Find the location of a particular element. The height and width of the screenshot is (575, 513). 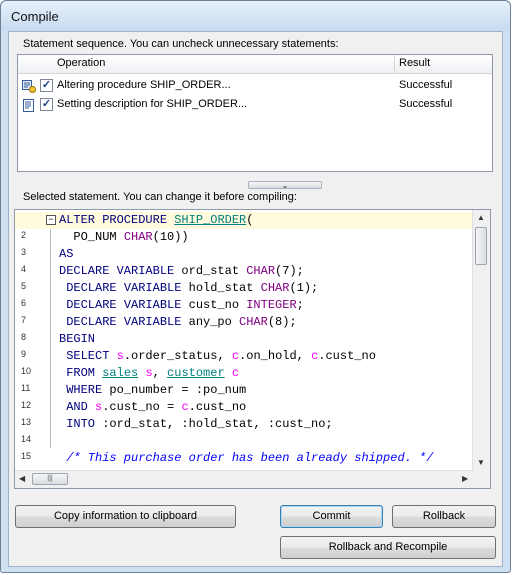

code-line: 4 DECLARE VARIABLE ord_stat CHAR(7); is located at coordinates (245, 271).